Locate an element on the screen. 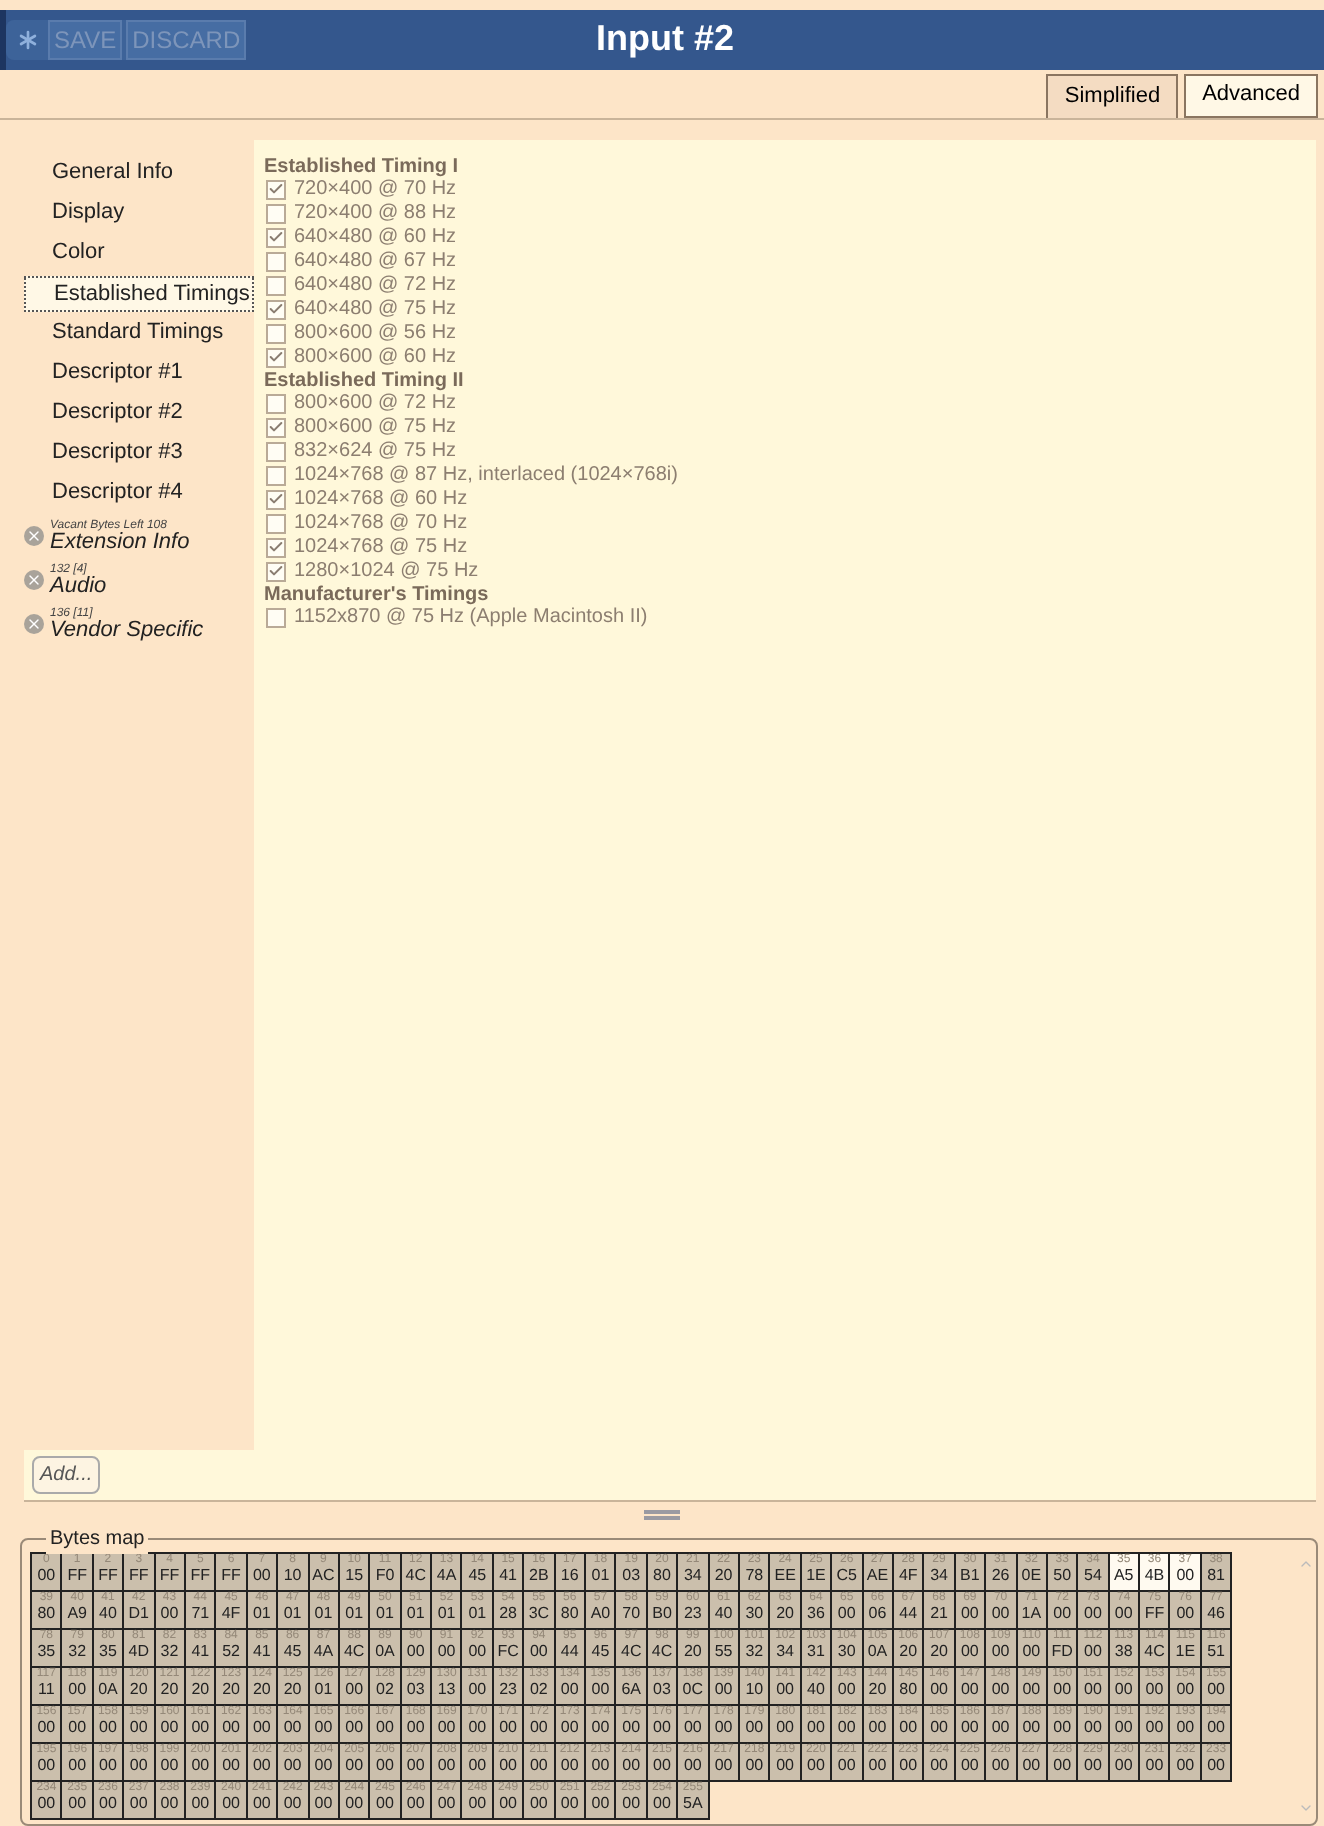  byte-value: 32 is located at coordinates (169, 1652).